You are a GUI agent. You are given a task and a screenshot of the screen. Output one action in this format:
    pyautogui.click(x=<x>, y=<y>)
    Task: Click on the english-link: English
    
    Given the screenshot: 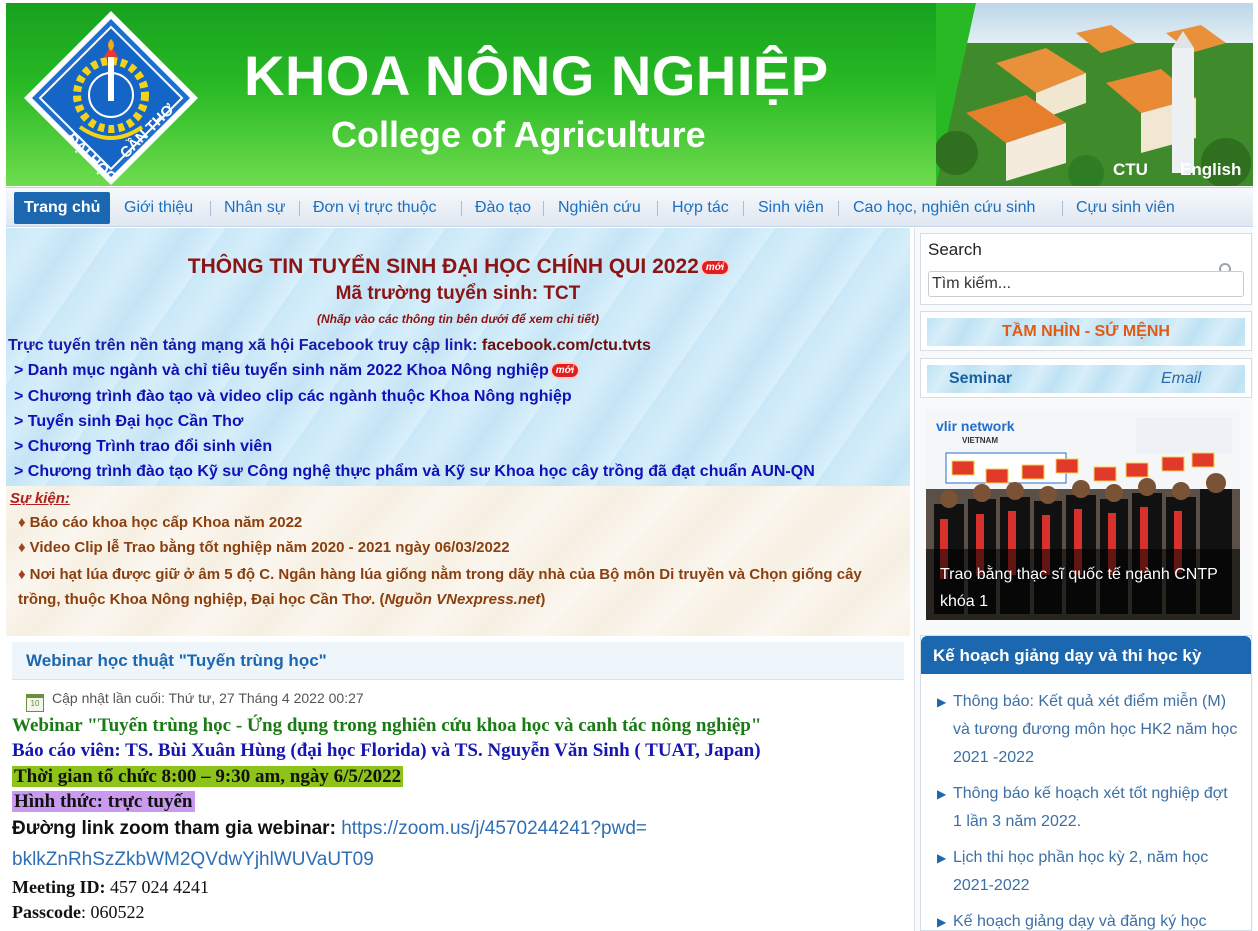 What is the action you would take?
    pyautogui.click(x=1210, y=170)
    